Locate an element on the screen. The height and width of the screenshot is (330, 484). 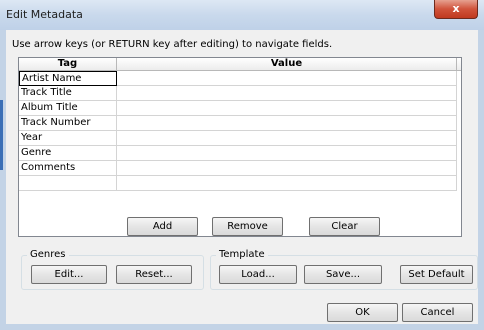
title-bar: Edit Metadata x is located at coordinates (242, 15).